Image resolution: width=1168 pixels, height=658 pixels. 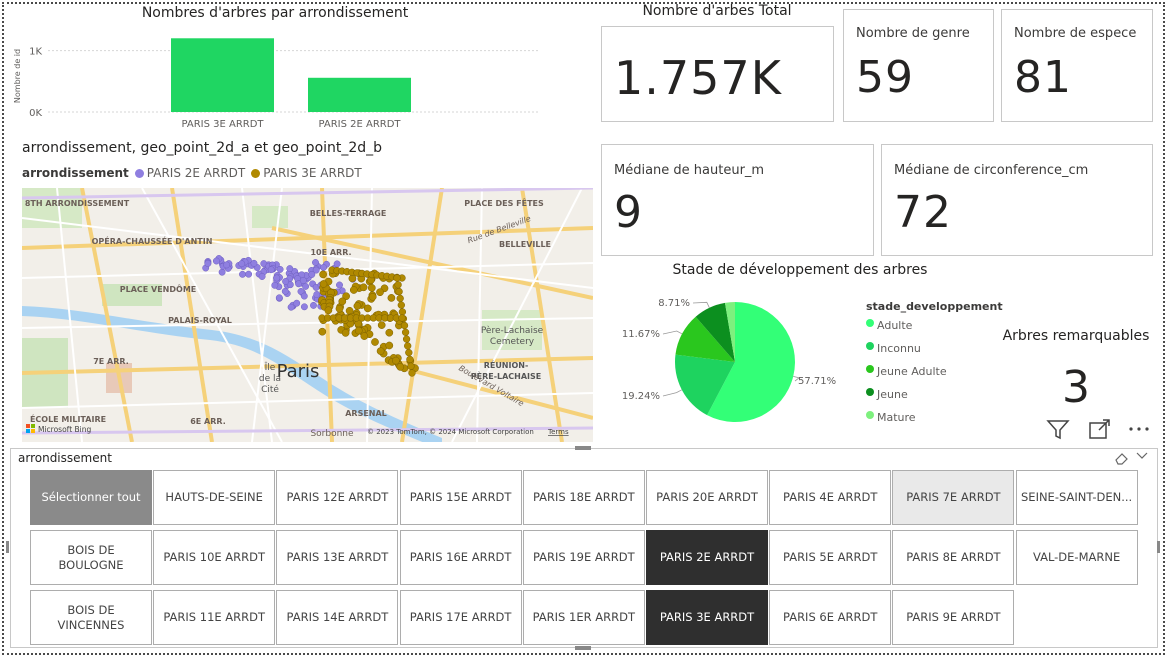 I want to click on slicer-chip-paris-18e-arrdt: PARIS 18E ARRDT, so click(x=583, y=497).